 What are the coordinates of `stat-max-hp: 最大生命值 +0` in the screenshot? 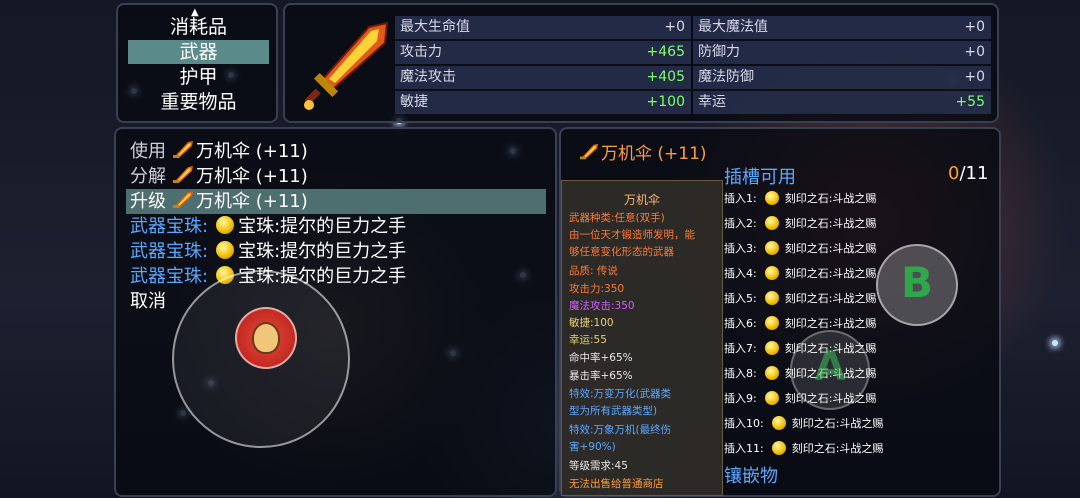 It's located at (543, 27).